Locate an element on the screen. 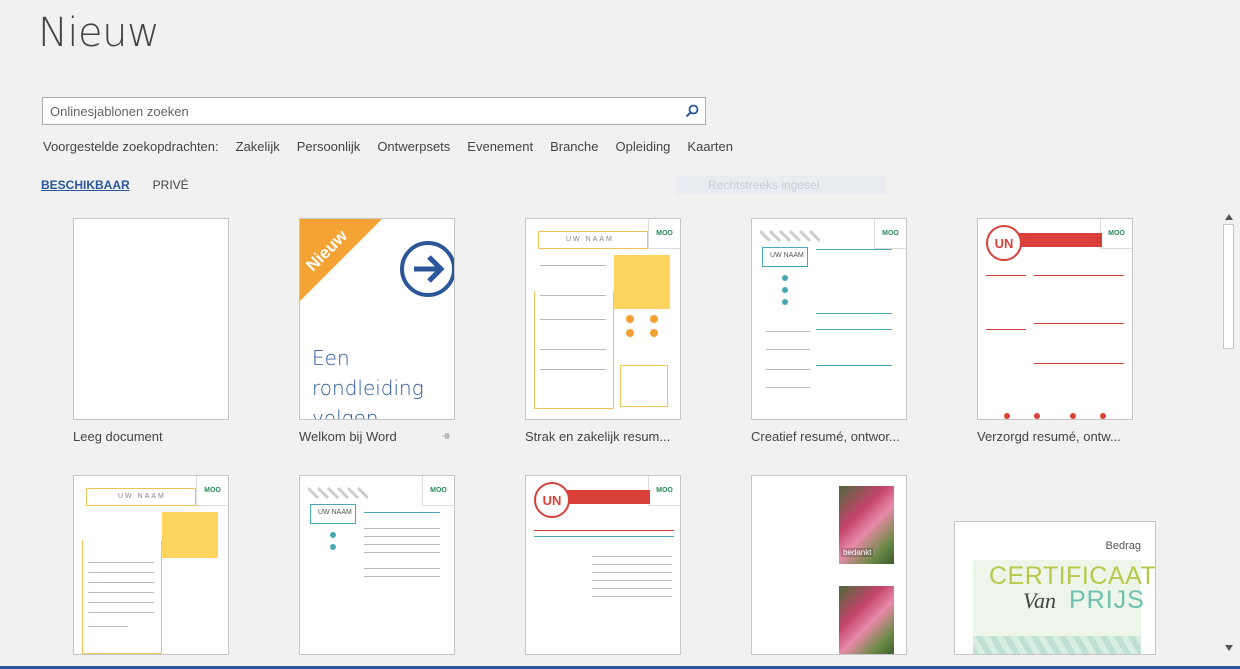  tab-prive: PRIVÉ is located at coordinates (171, 185).